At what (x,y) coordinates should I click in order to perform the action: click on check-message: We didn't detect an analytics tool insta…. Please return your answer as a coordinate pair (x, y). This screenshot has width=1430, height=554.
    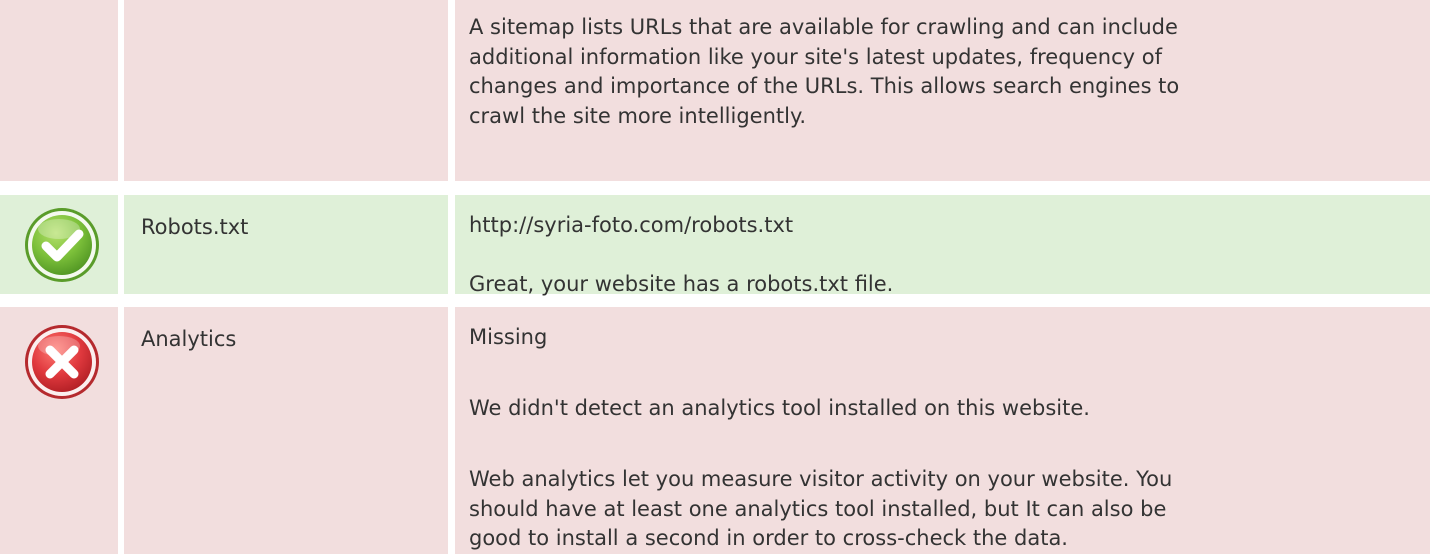
    Looking at the image, I should click on (779, 408).